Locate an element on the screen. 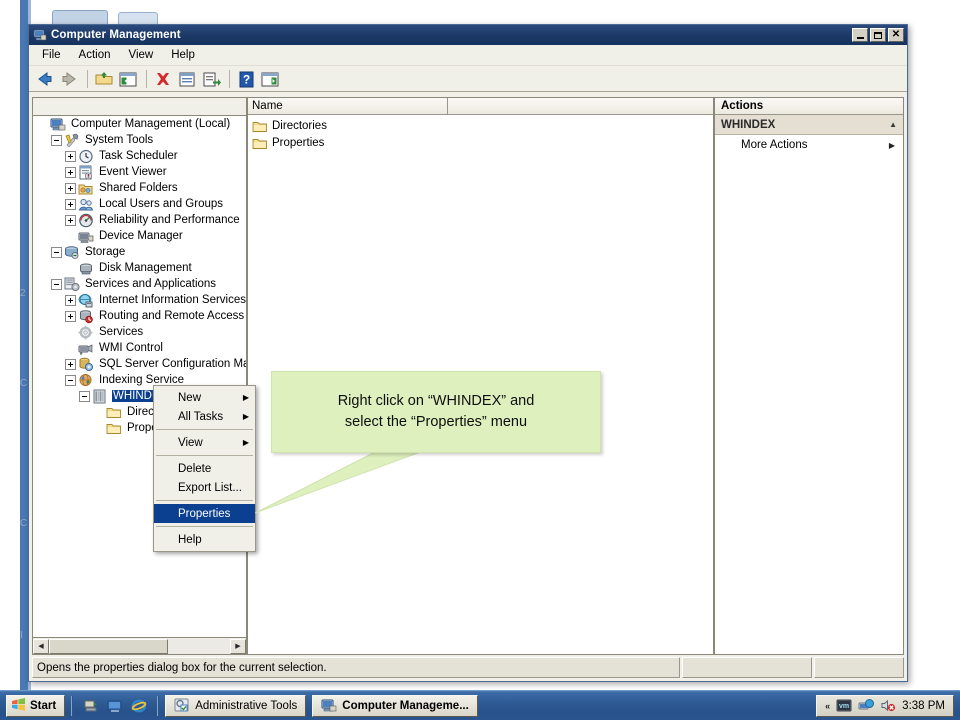 This screenshot has height=720, width=960. column-header-name: Name is located at coordinates (348, 106).